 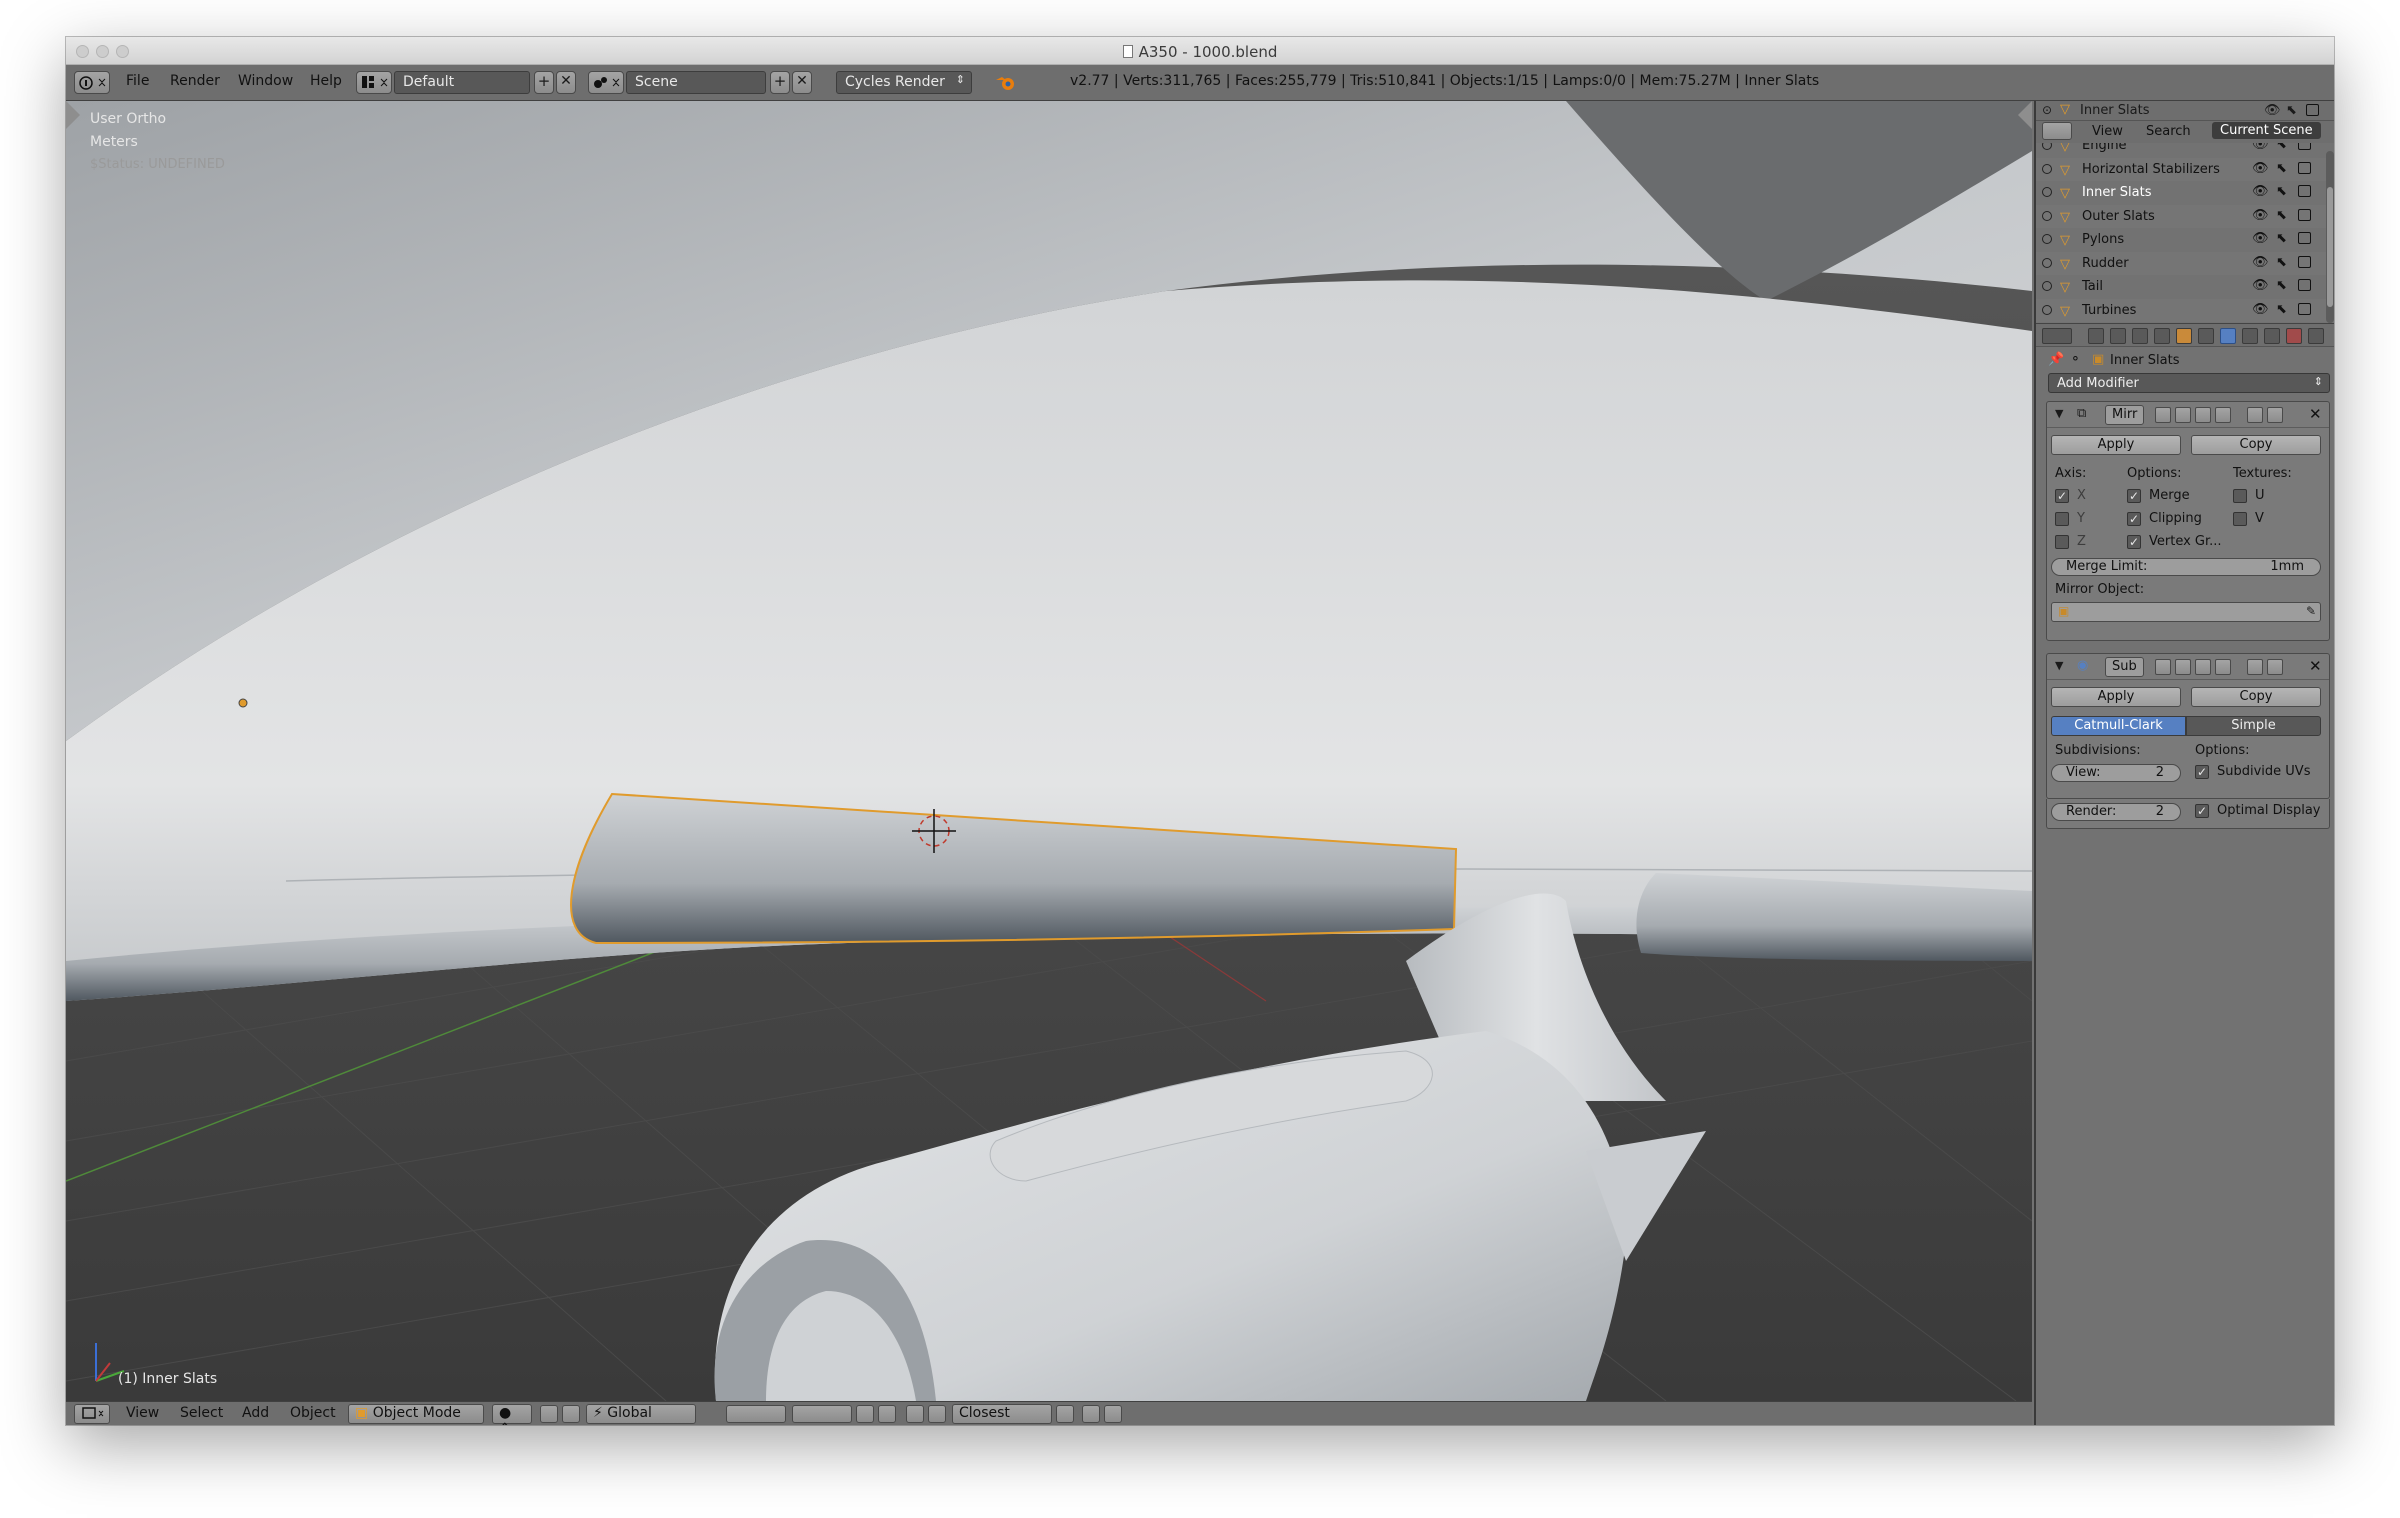 I want to click on show-on-cage-button, so click(x=2223, y=667).